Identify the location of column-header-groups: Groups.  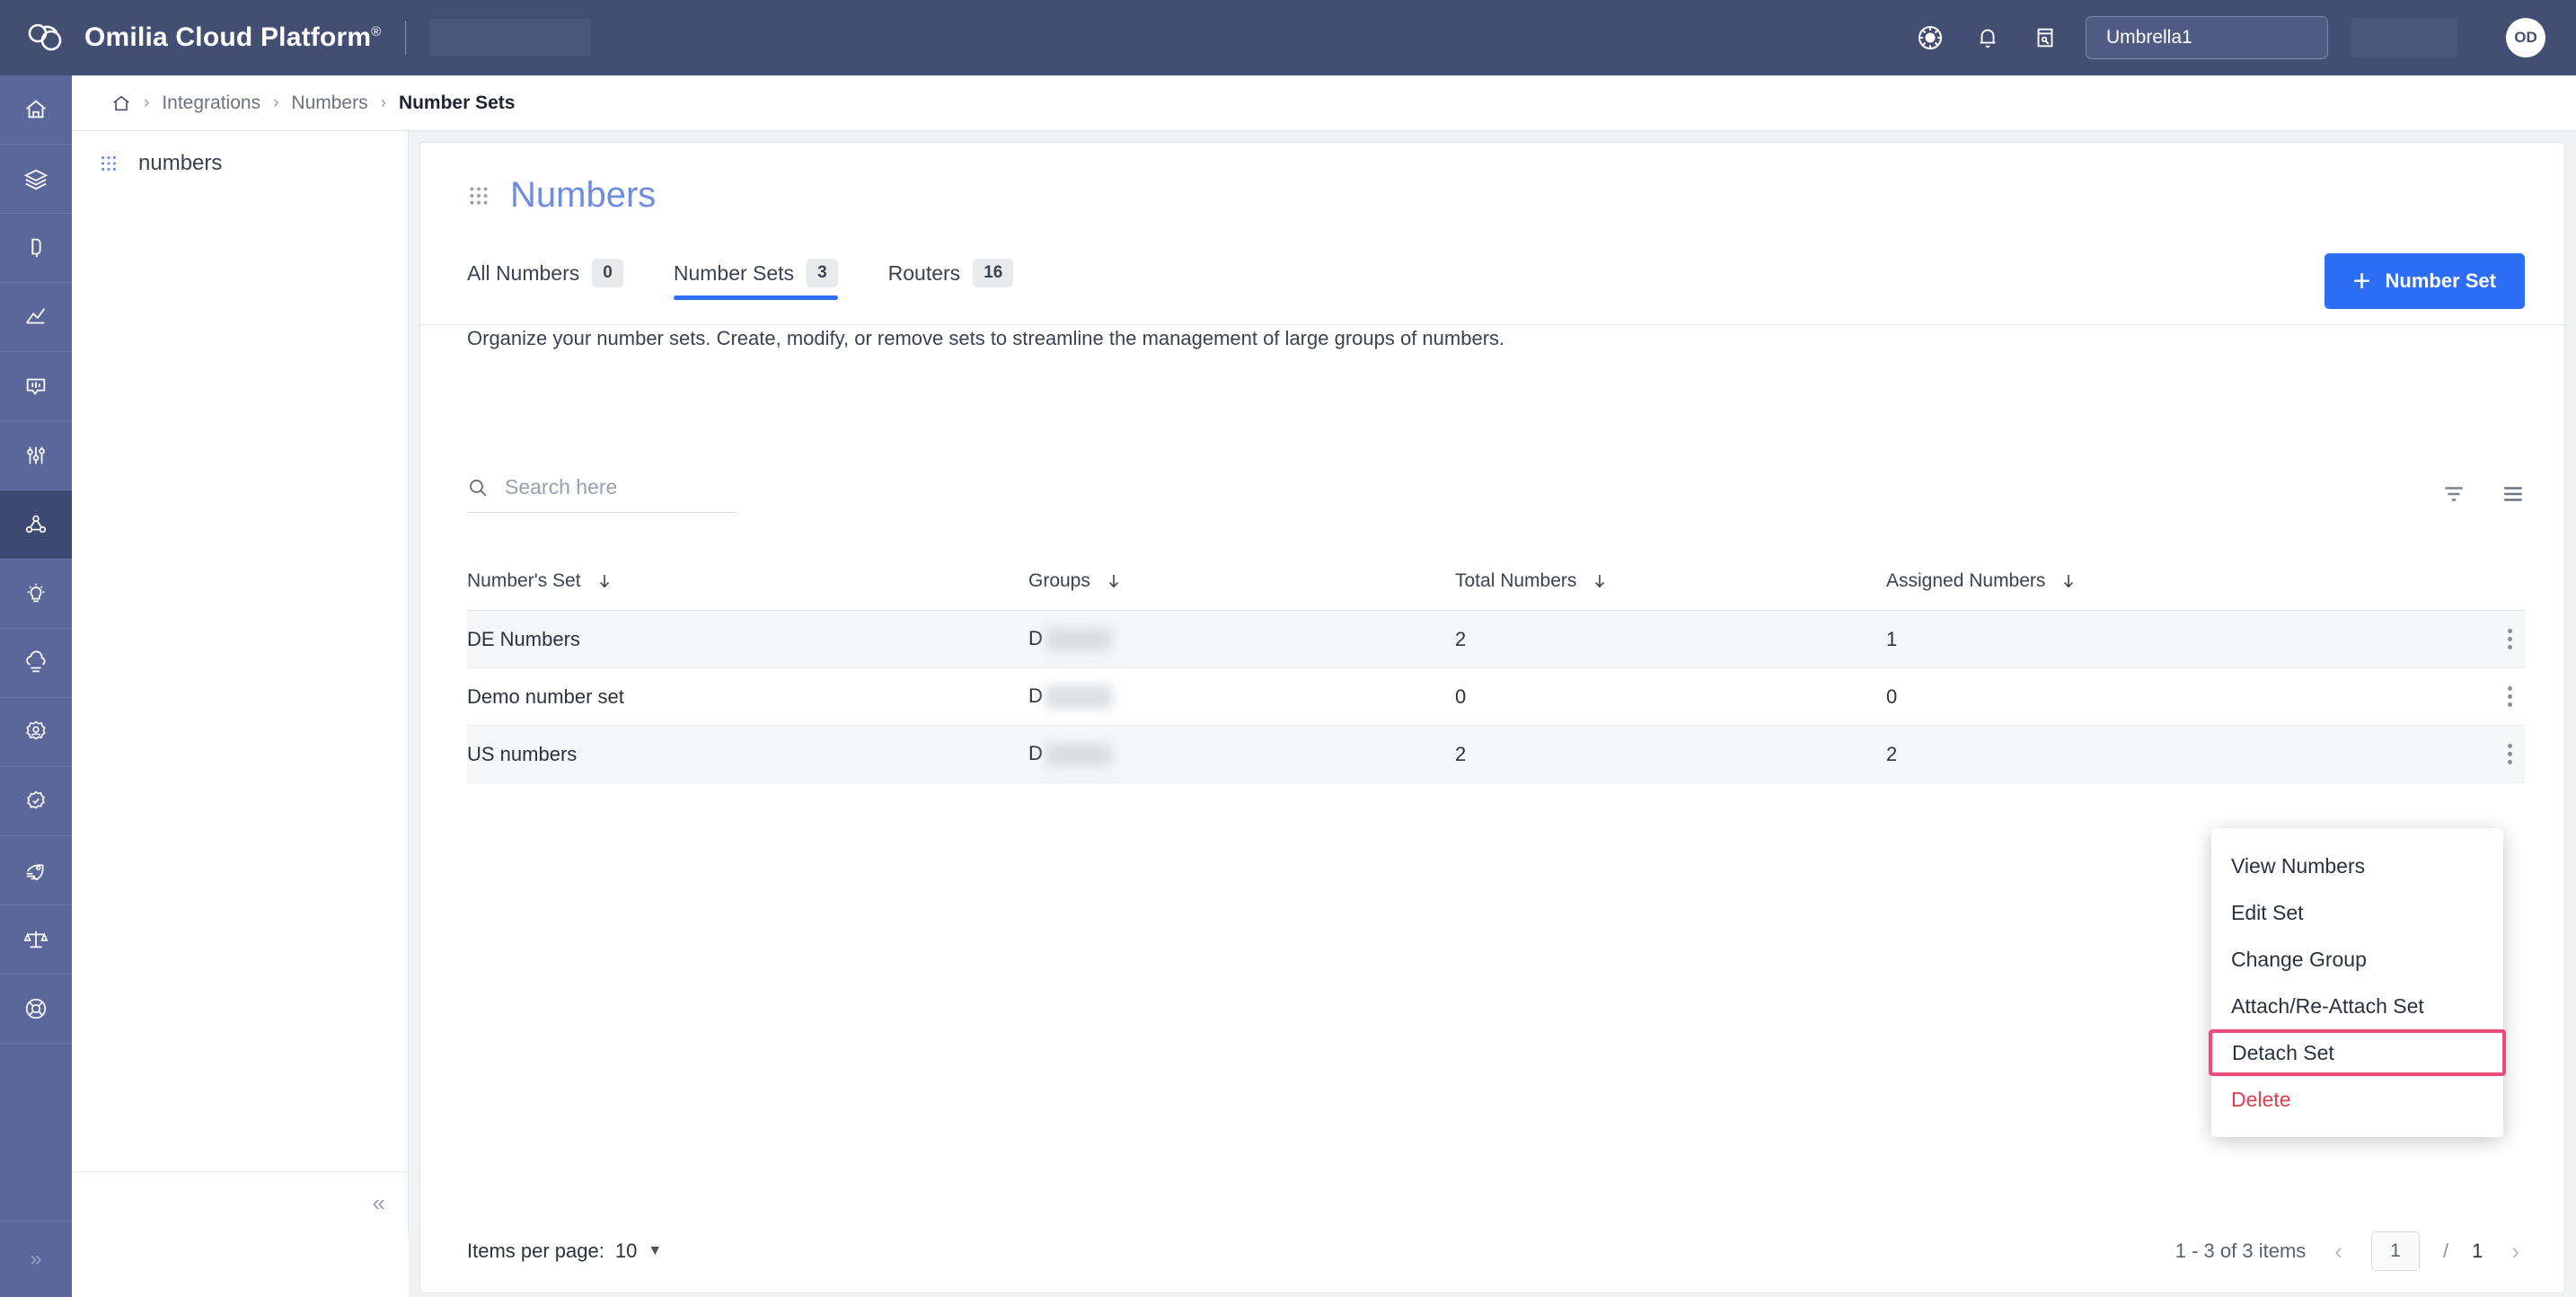
(1241, 581).